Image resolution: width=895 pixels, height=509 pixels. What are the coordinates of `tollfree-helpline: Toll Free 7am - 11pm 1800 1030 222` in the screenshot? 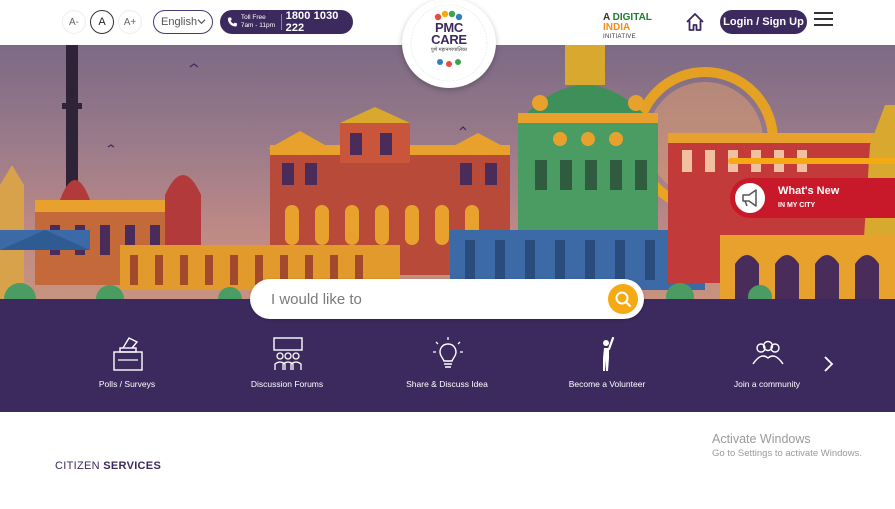 It's located at (286, 22).